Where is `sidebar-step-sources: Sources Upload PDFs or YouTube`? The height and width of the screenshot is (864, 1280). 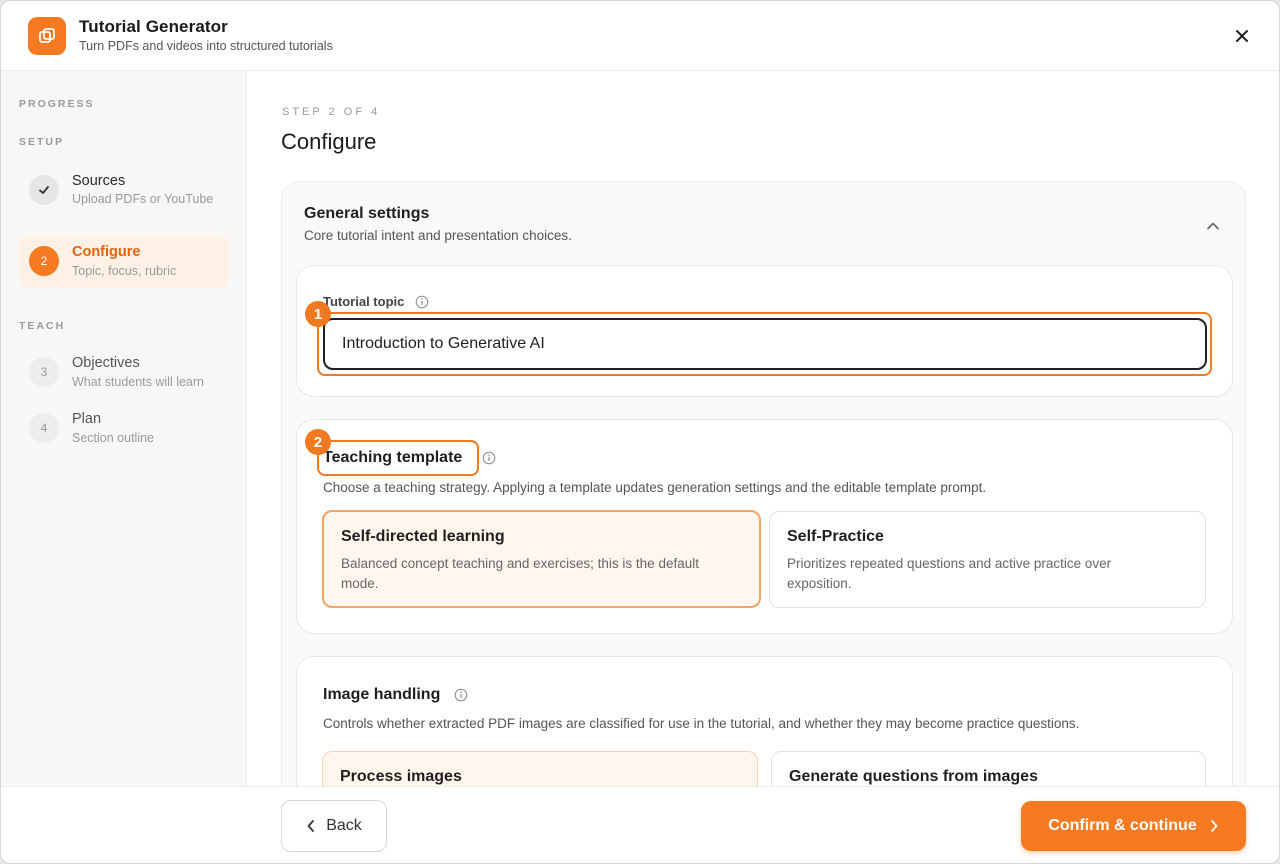 sidebar-step-sources: Sources Upload PDFs or YouTube is located at coordinates (124, 196).